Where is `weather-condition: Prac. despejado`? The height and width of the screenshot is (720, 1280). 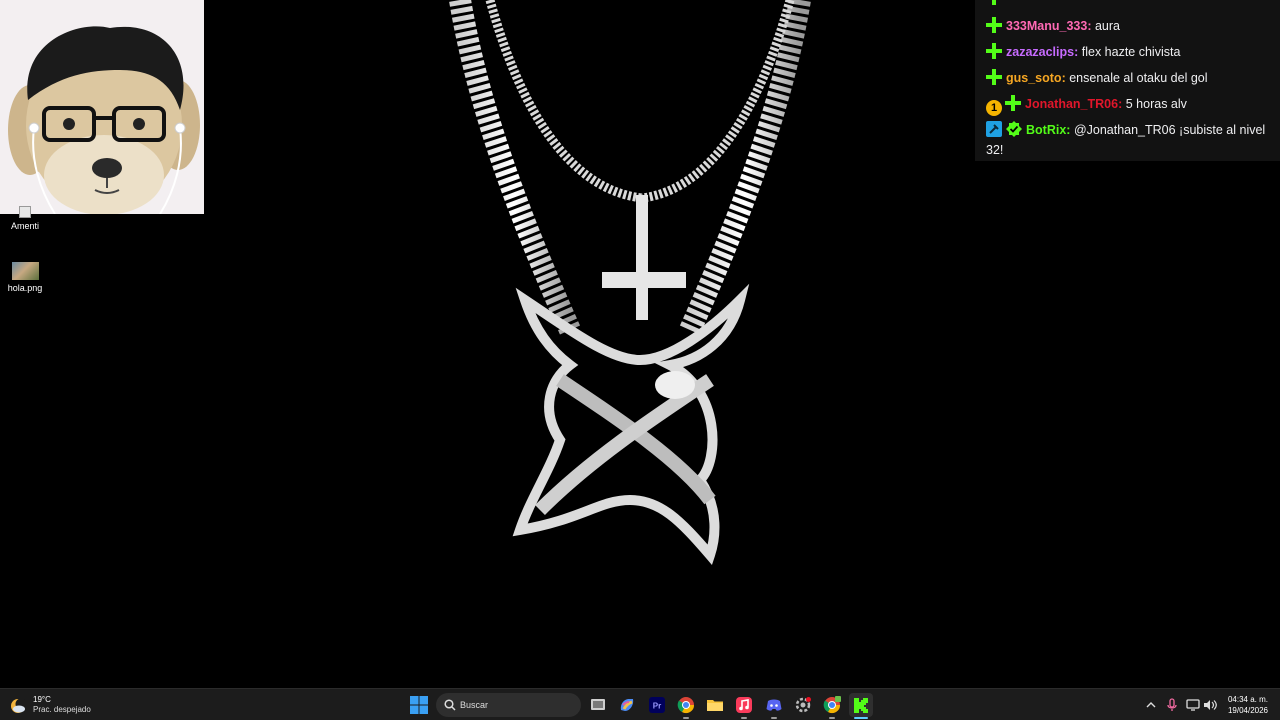 weather-condition: Prac. despejado is located at coordinates (62, 709).